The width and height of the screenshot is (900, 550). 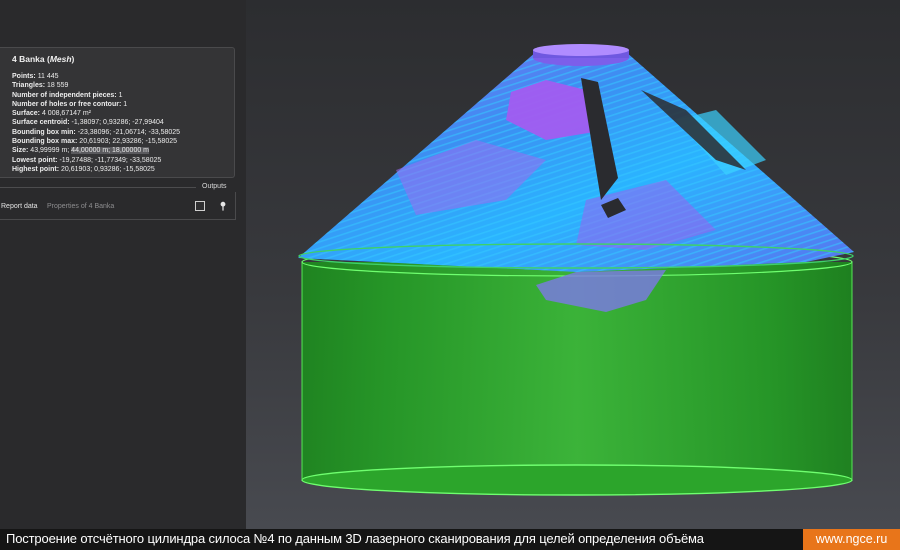 I want to click on property-value: 4 008,67147 m², so click(x=66, y=114).